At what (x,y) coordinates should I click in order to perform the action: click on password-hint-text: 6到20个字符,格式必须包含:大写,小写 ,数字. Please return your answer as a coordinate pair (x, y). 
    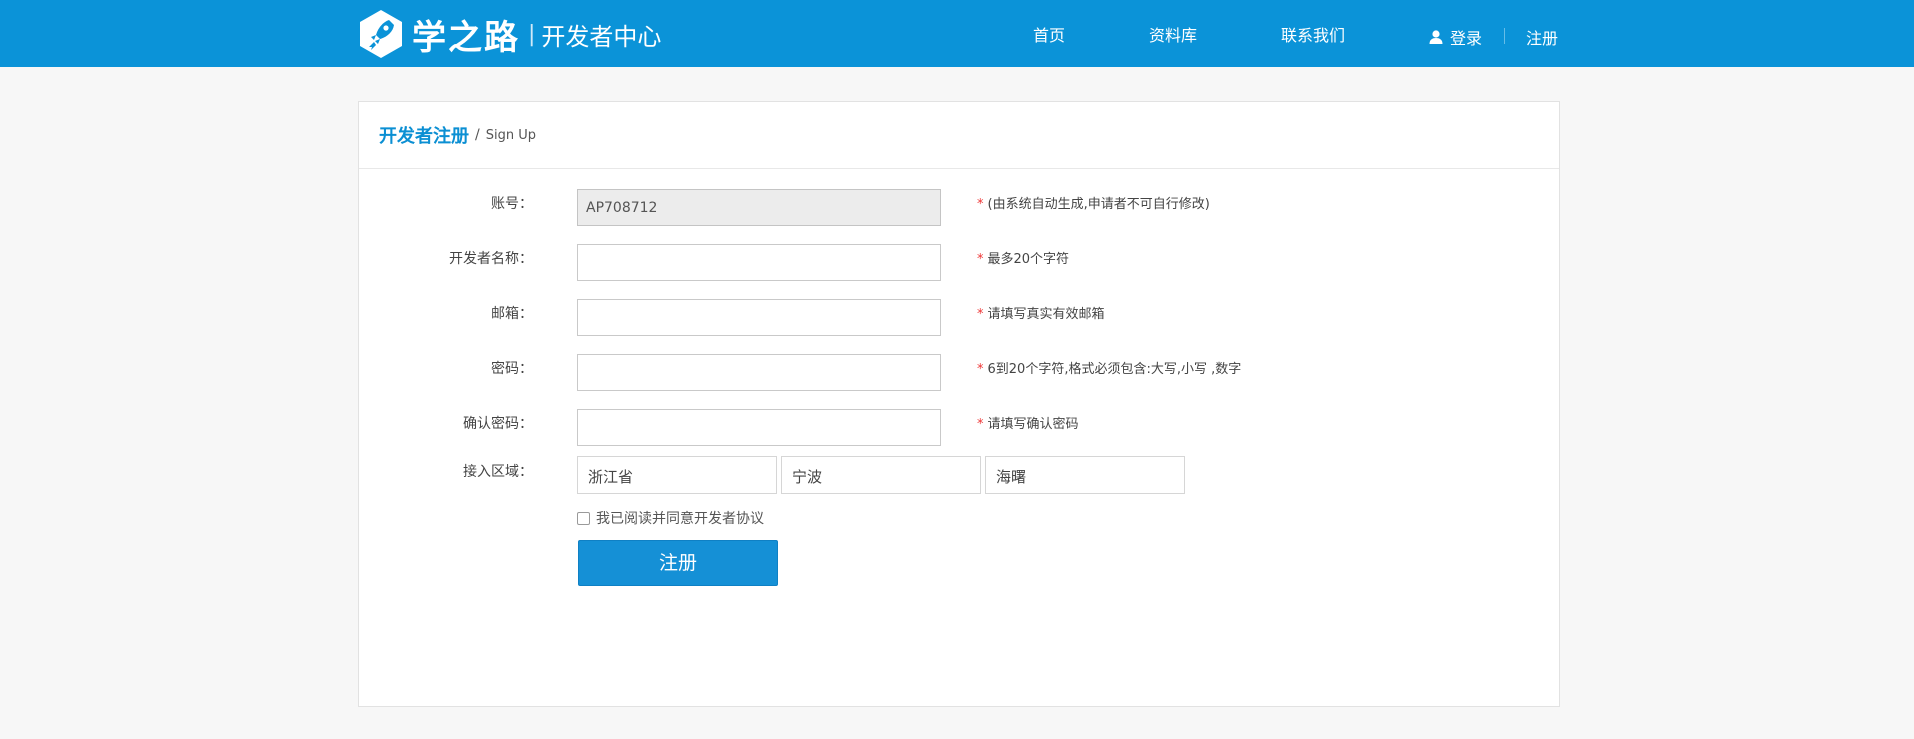
    Looking at the image, I should click on (1114, 369).